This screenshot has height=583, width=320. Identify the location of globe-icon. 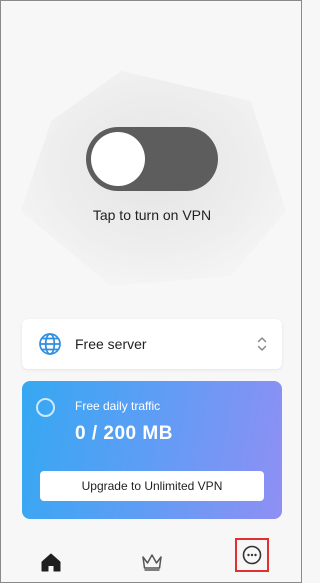
(50, 344).